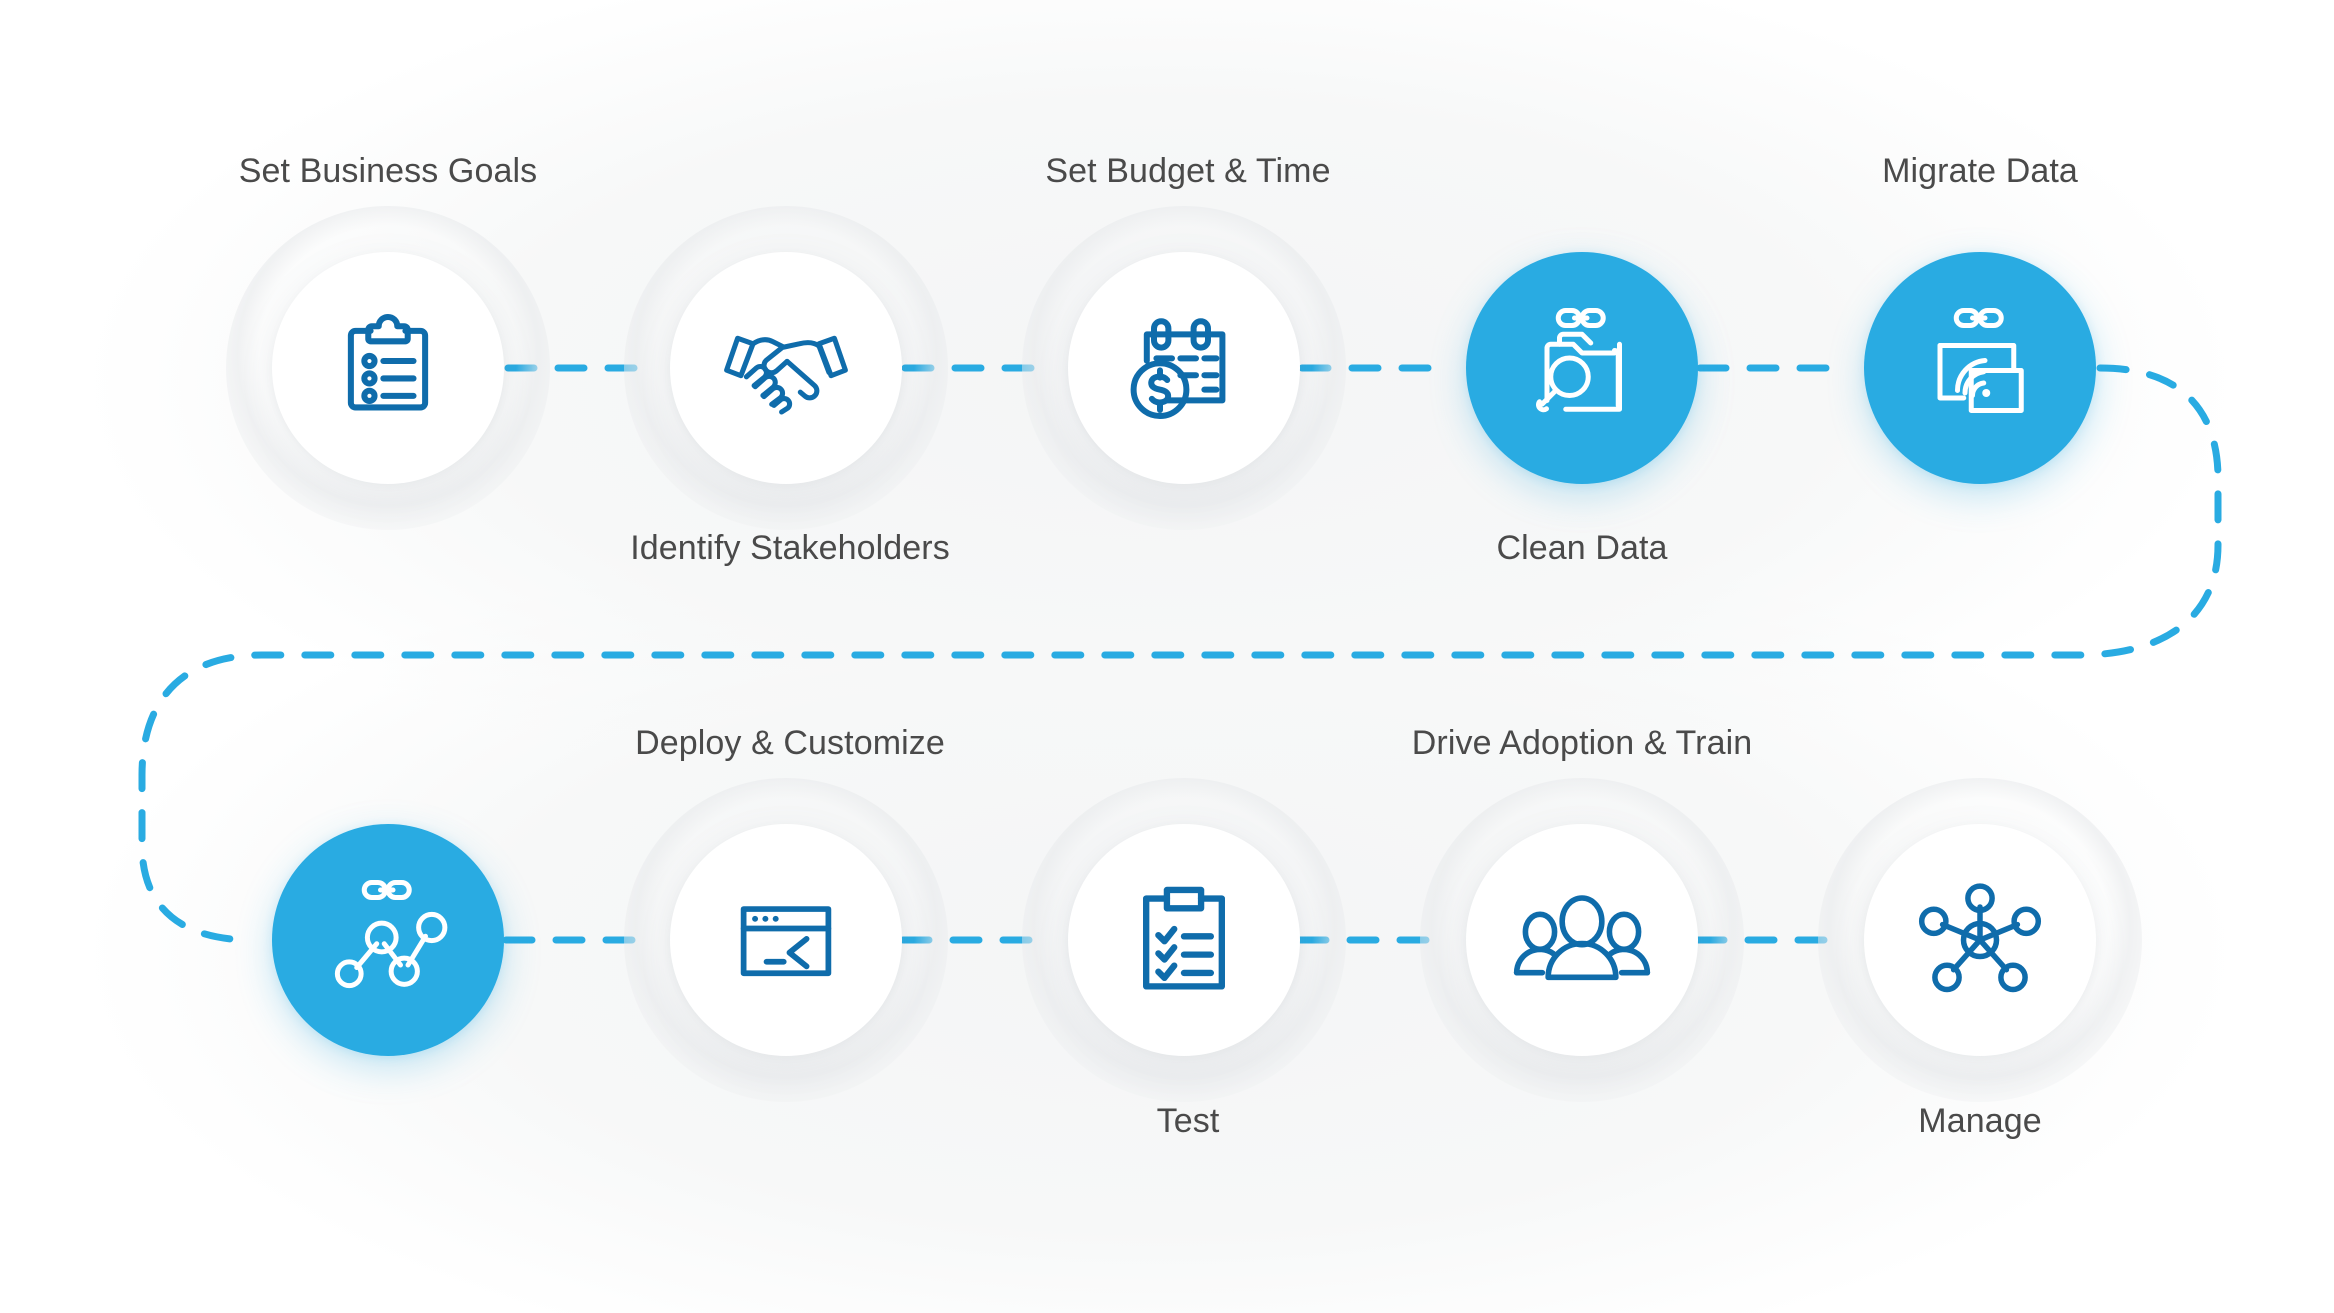  I want to click on line-chart-nodes-icon, so click(391, 934).